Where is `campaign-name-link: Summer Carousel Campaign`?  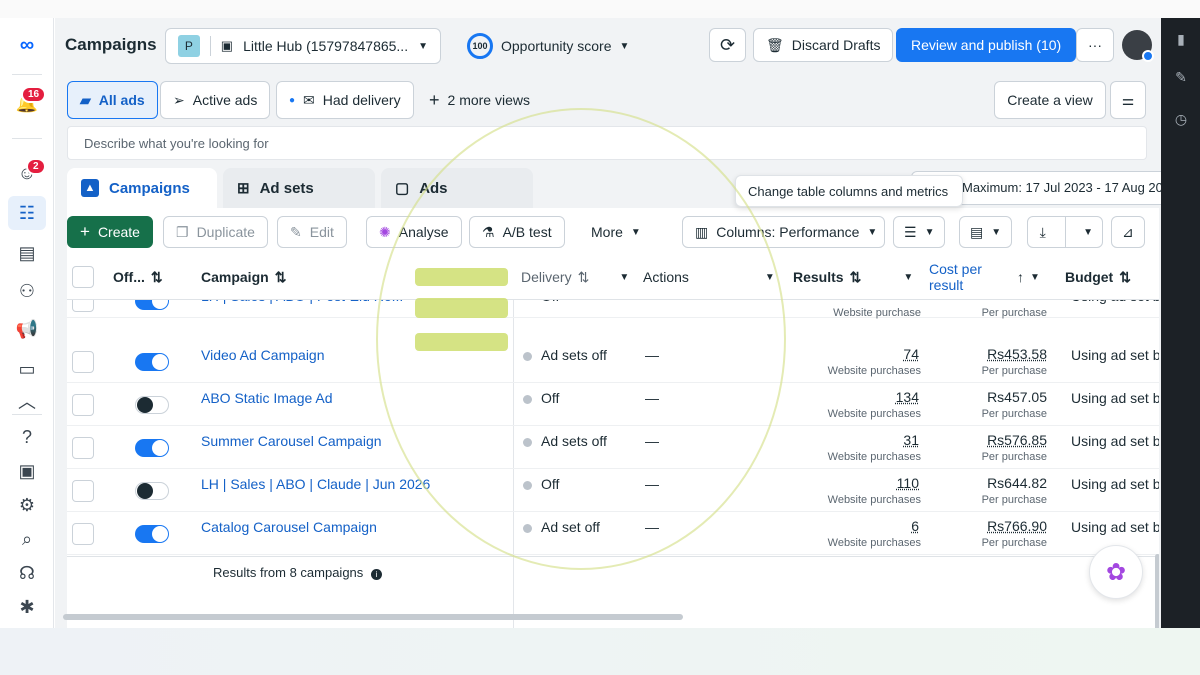 campaign-name-link: Summer Carousel Campaign is located at coordinates (291, 441).